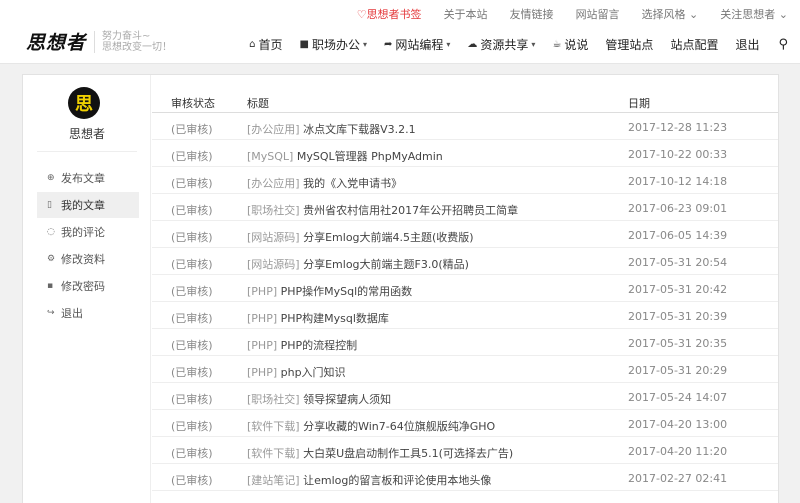 Image resolution: width=800 pixels, height=503 pixels. I want to click on row-title-link: [PHP] PHP的流程控制, so click(302, 345).